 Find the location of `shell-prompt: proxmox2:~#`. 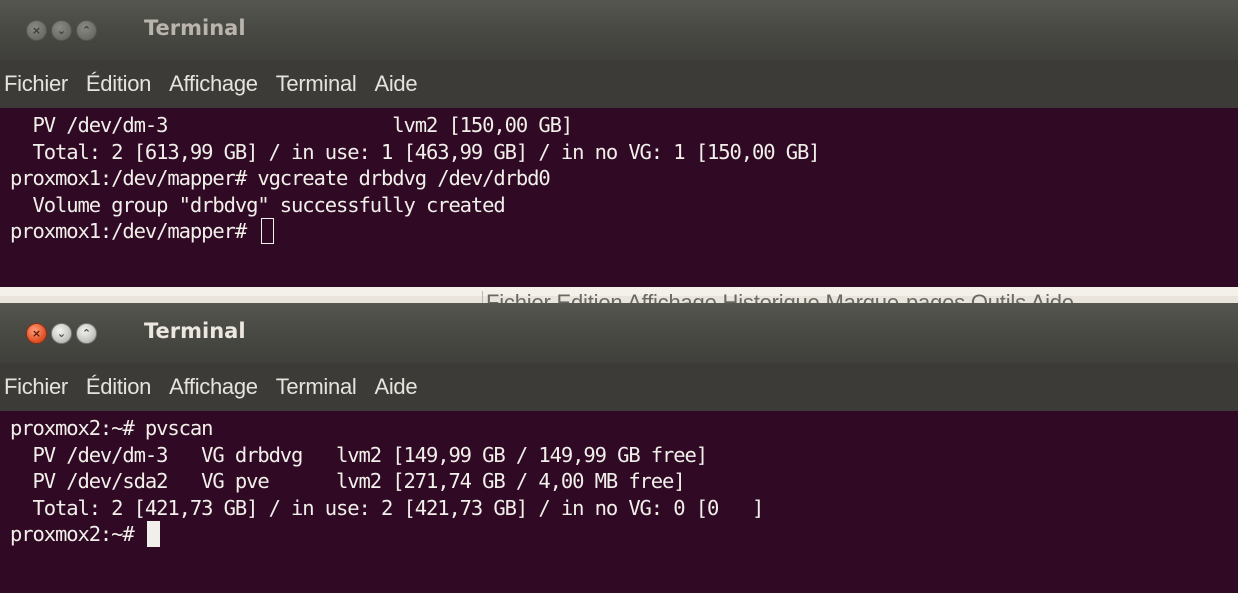

shell-prompt: proxmox2:~# is located at coordinates (77, 534).